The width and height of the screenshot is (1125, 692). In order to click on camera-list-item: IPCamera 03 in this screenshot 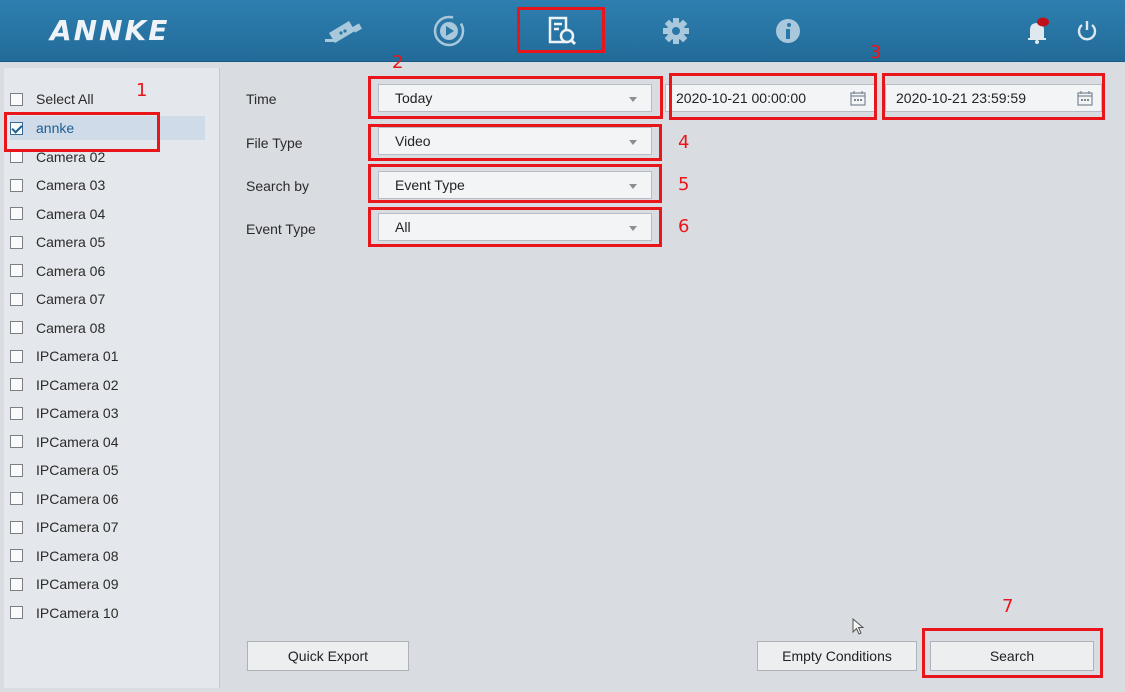, I will do `click(107, 413)`.